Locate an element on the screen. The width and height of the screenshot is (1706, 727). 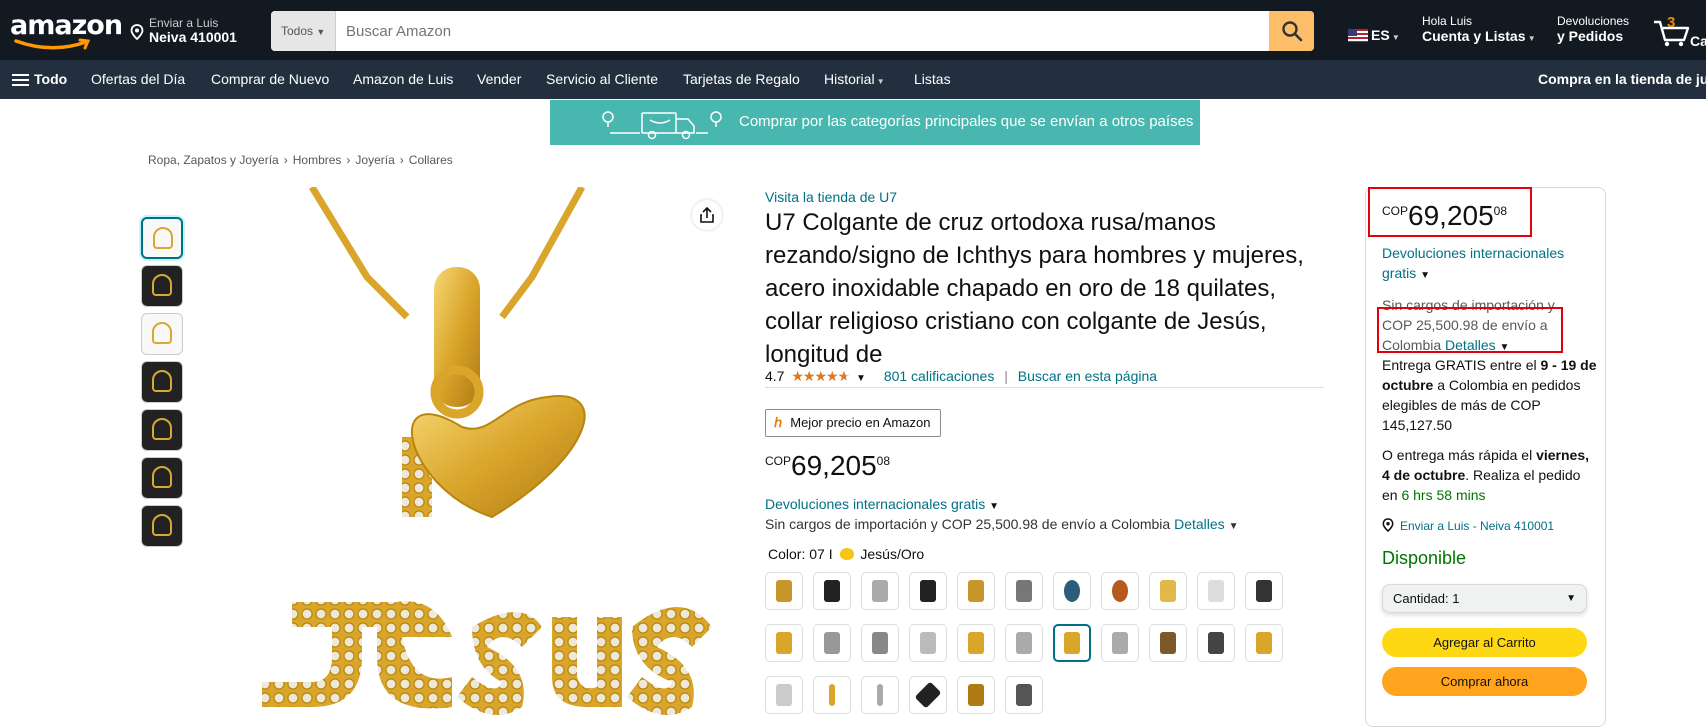
returns-link: Devoluciones internacionales gratis is located at coordinates (875, 504).